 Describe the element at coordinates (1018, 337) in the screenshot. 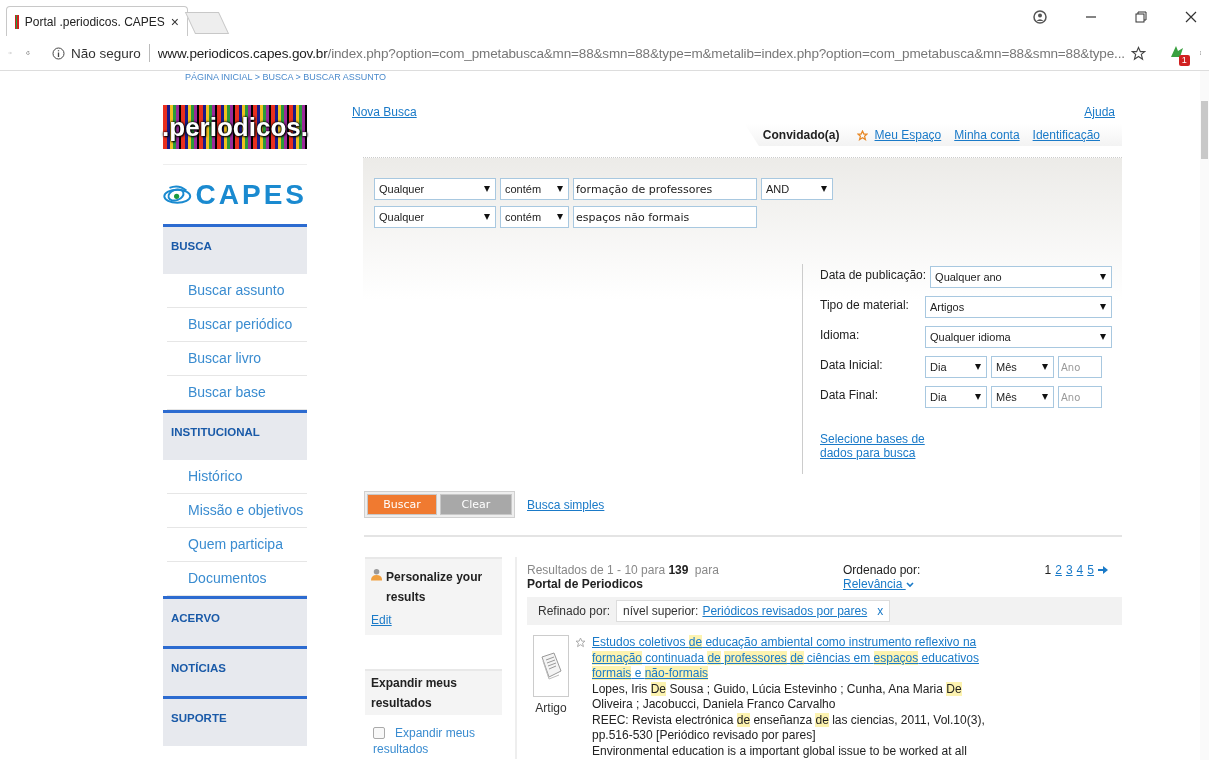

I see `filter-select: Qualquer idioma` at that location.